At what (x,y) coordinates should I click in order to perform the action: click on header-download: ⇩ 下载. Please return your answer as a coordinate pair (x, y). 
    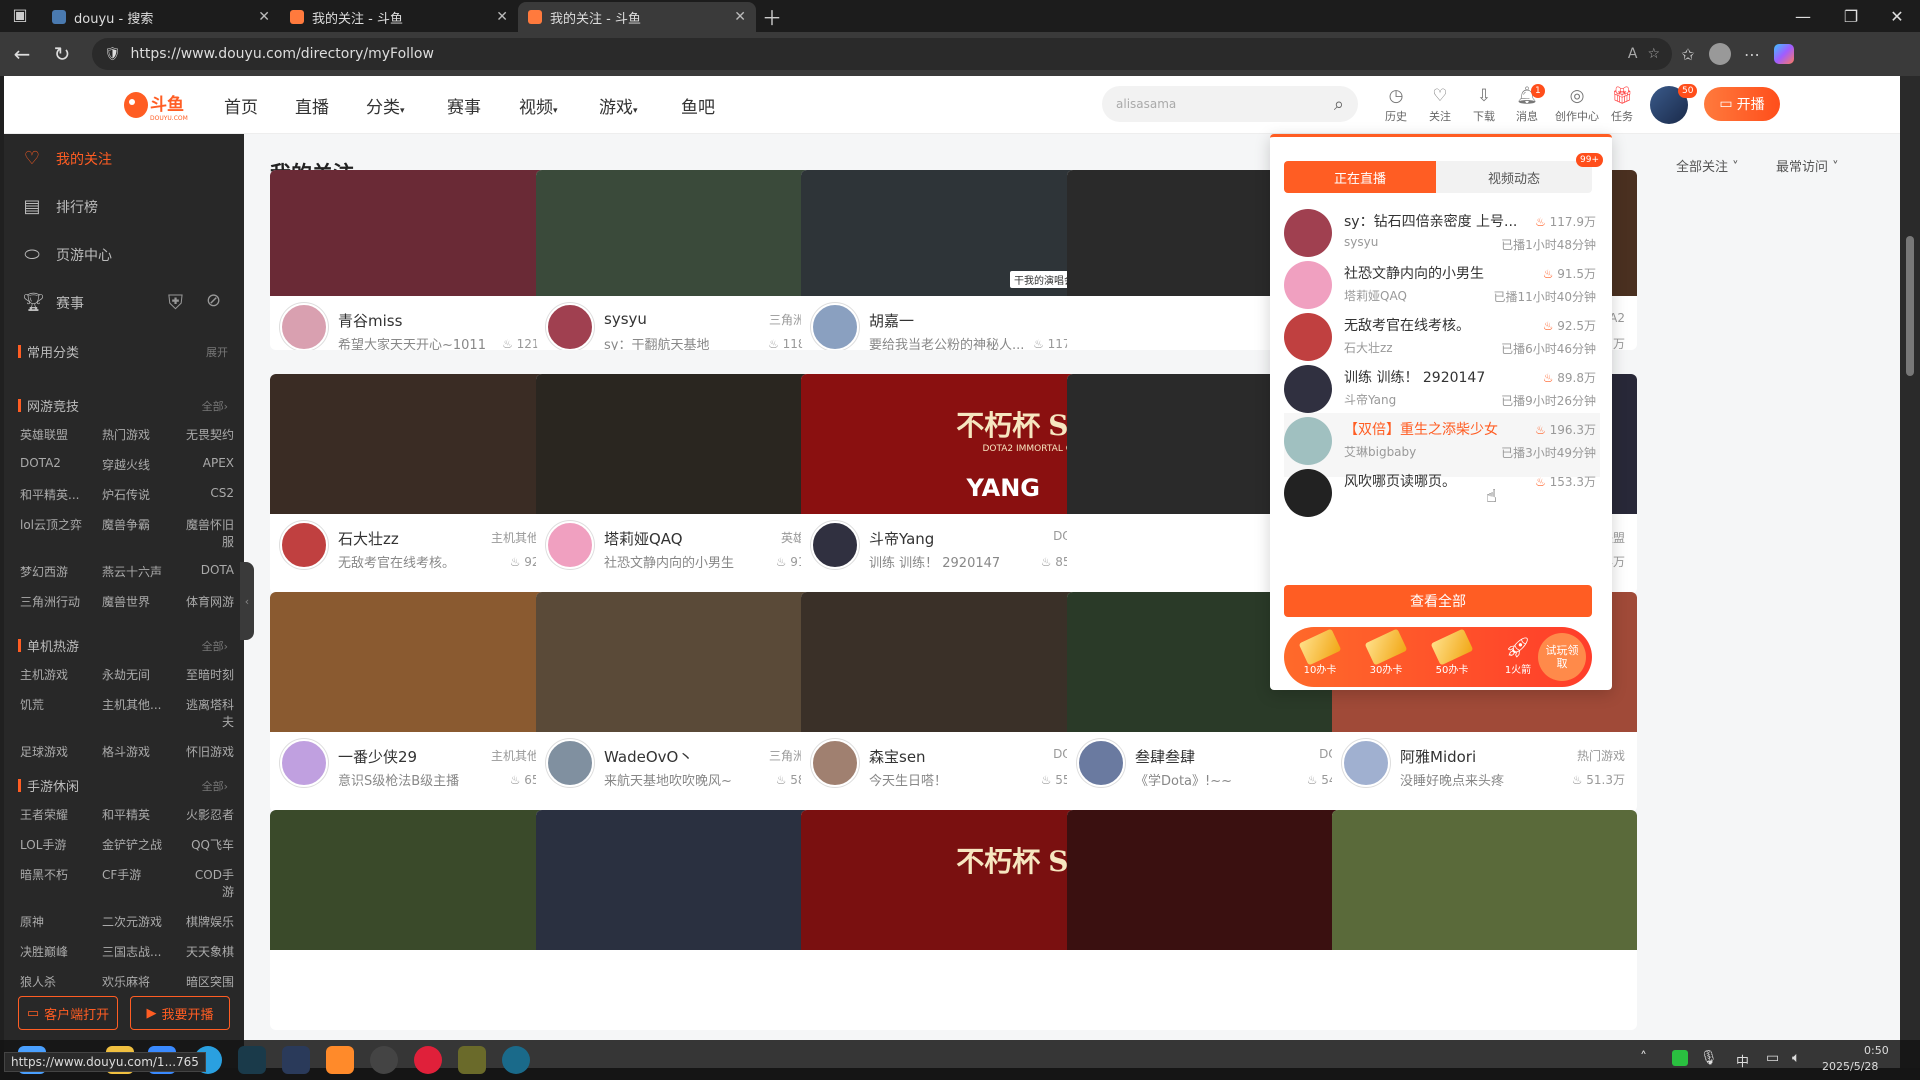
    Looking at the image, I should click on (1484, 105).